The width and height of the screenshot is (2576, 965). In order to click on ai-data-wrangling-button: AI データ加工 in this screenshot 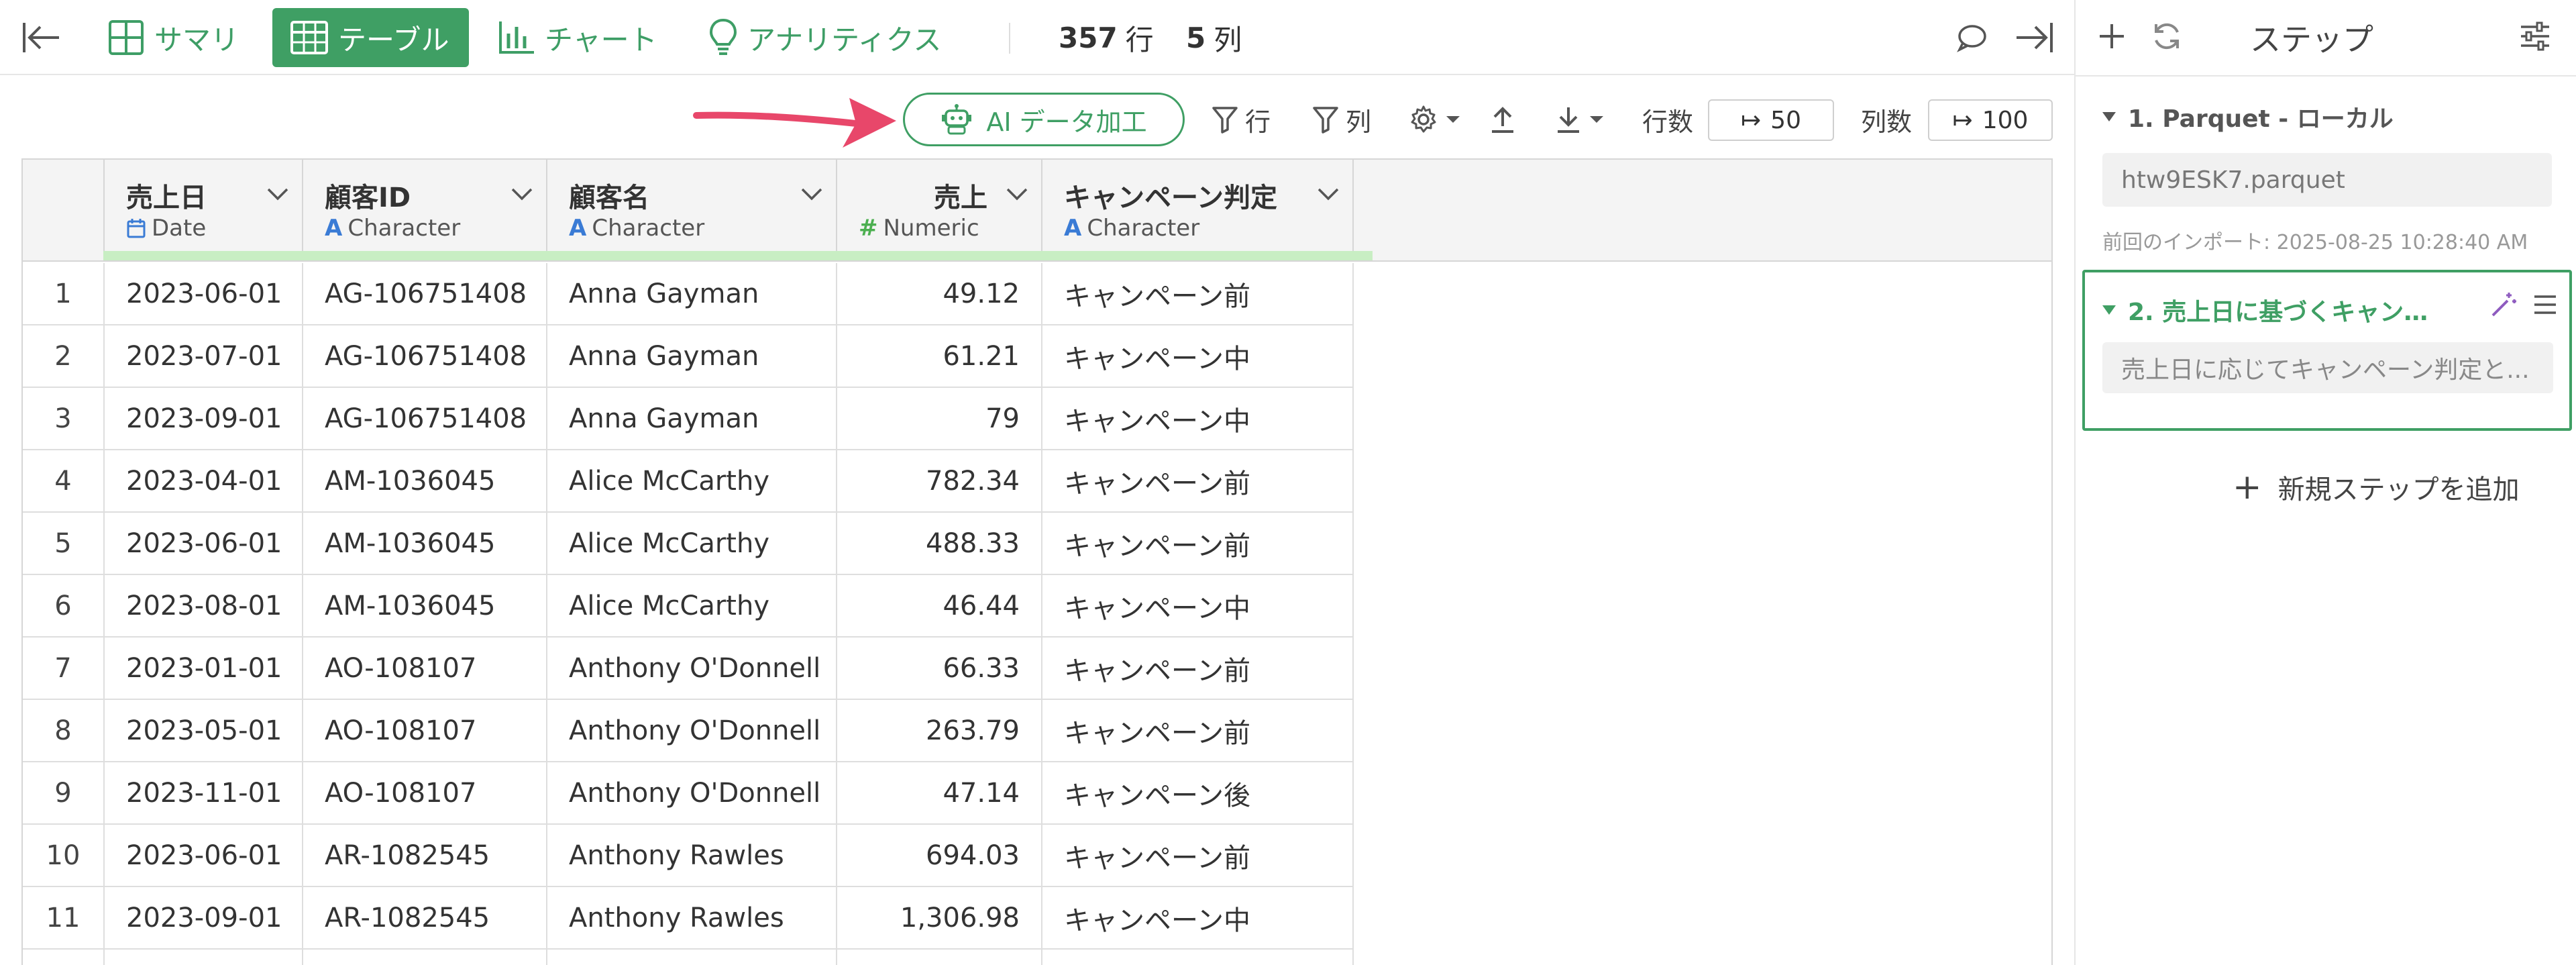, I will do `click(1044, 119)`.